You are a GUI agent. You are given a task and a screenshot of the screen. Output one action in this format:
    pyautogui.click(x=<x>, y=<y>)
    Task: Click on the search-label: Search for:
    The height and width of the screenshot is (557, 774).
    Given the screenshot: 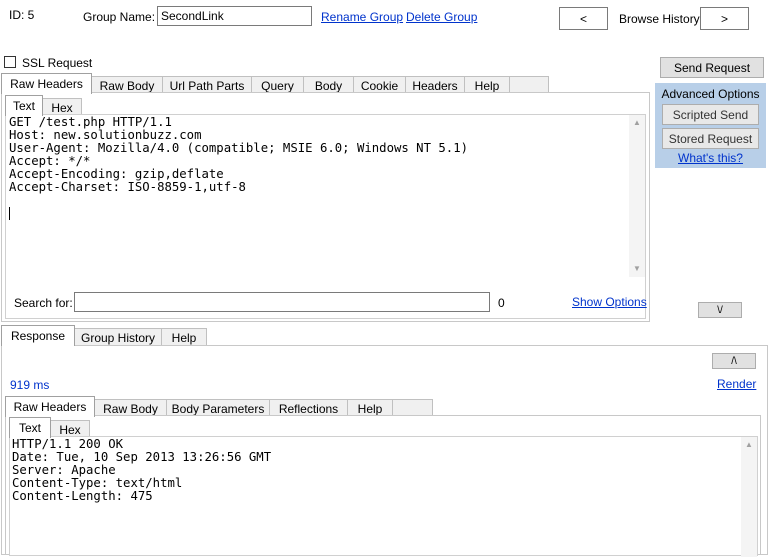 What is the action you would take?
    pyautogui.click(x=43, y=303)
    